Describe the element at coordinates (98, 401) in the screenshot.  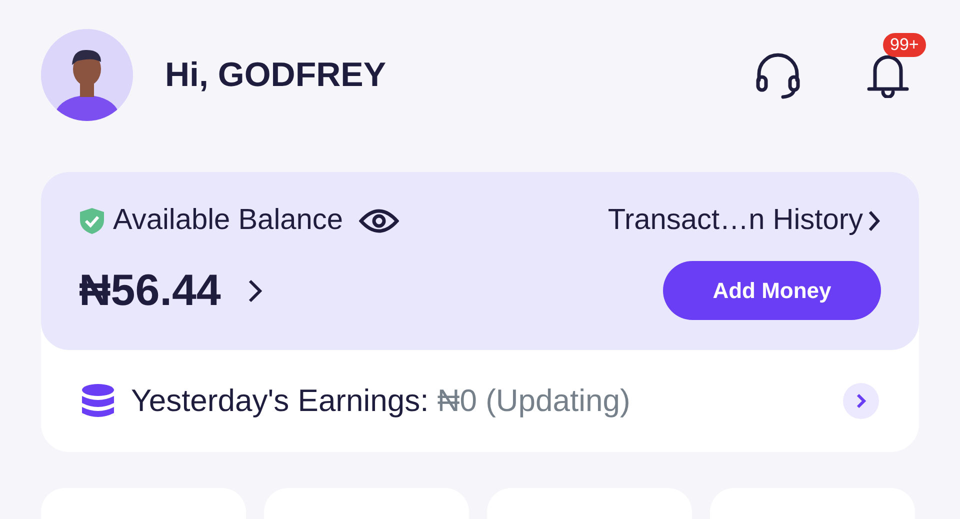
I see `coin-stack-icon` at that location.